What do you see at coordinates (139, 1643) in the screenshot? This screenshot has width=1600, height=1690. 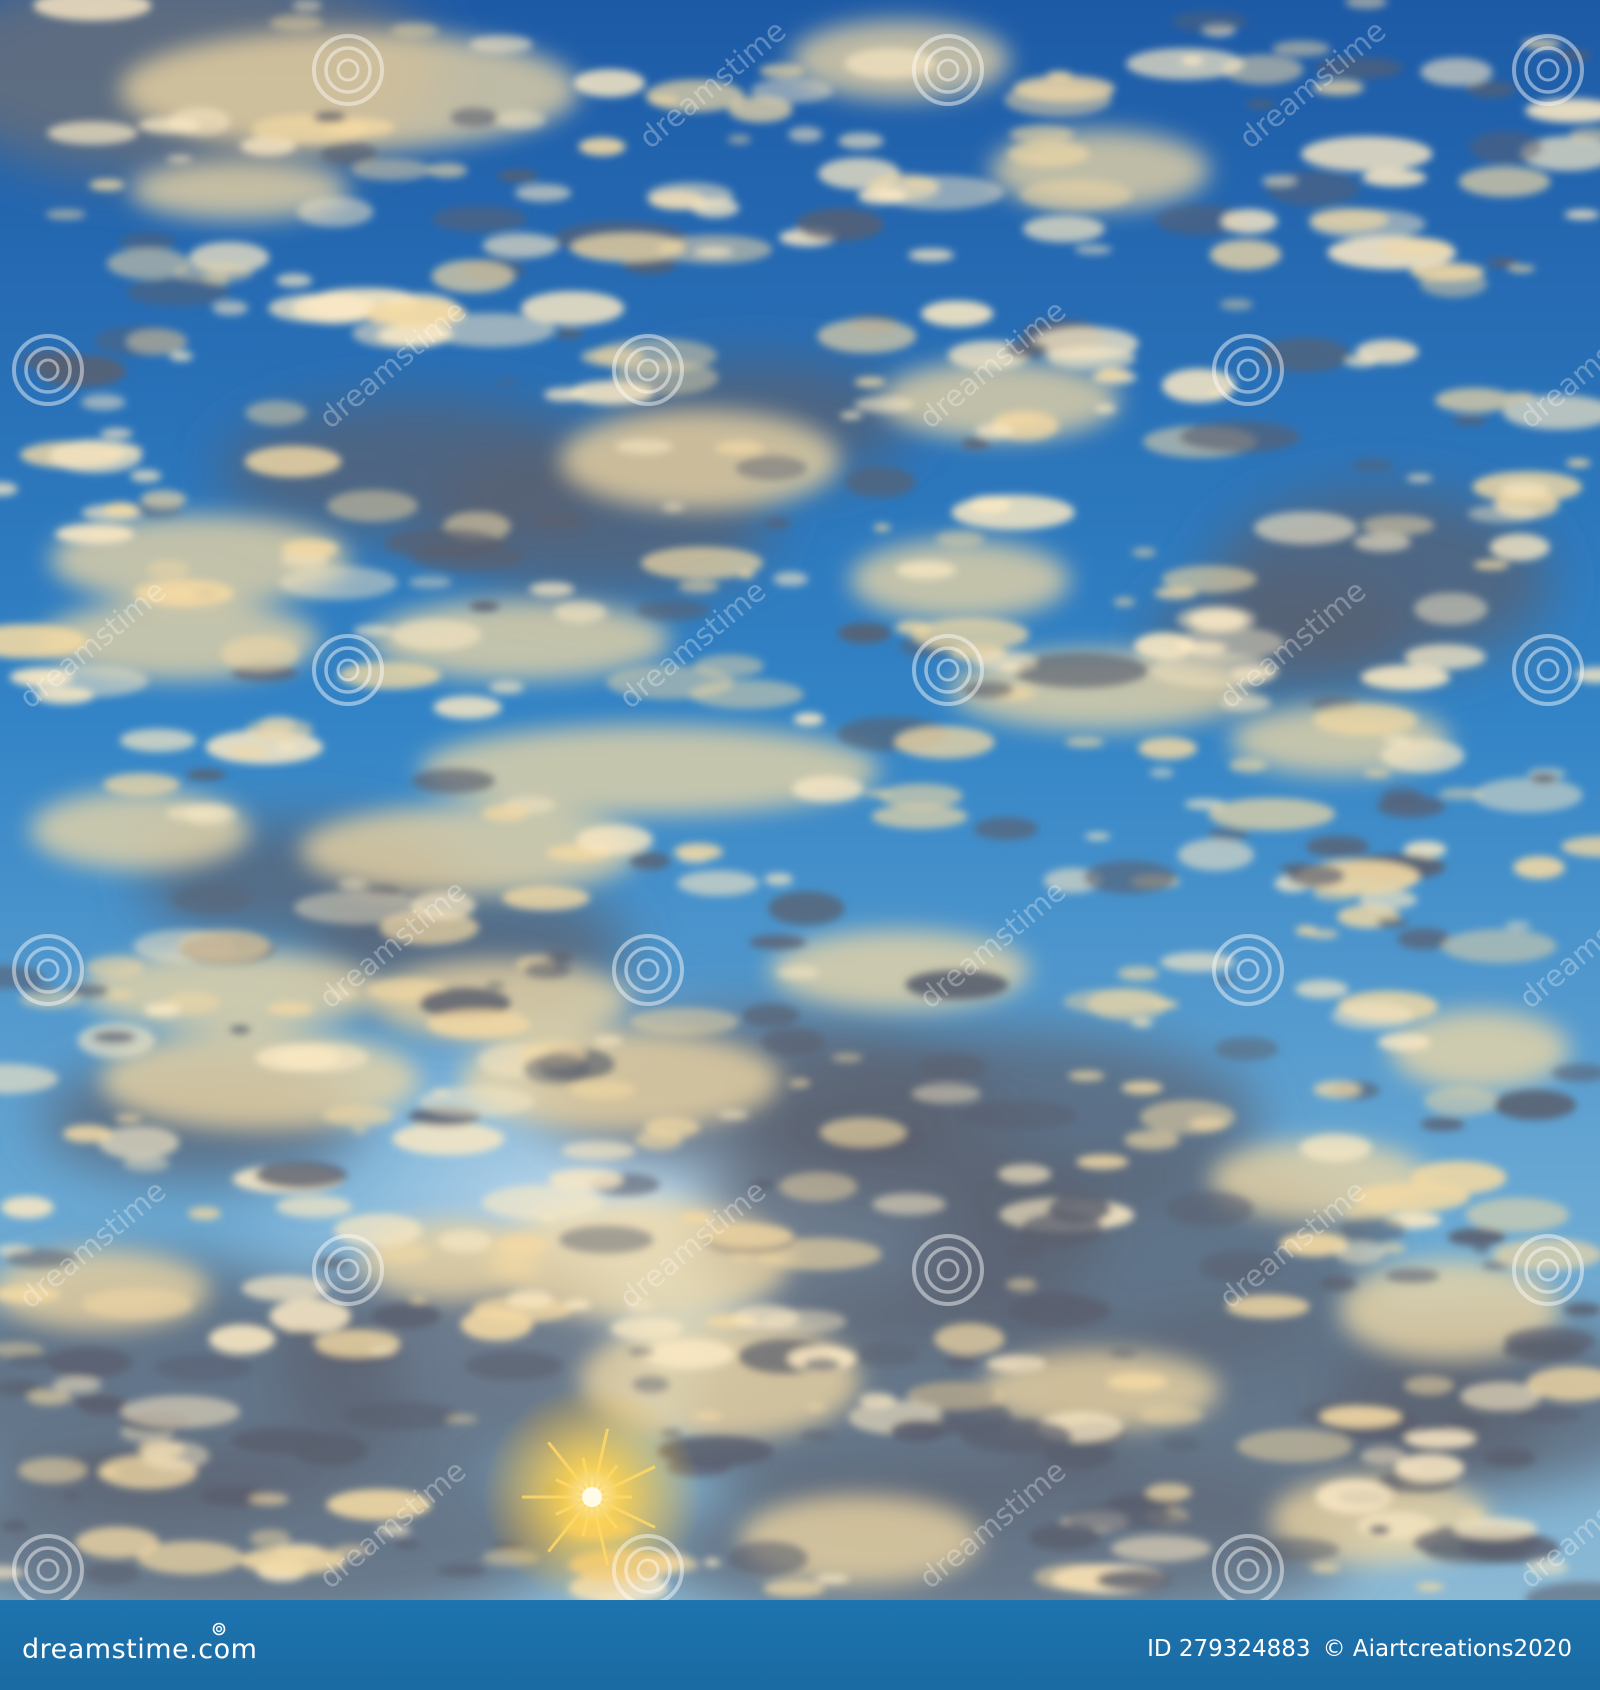 I see `brand-wordmark: dreamstime.com` at bounding box center [139, 1643].